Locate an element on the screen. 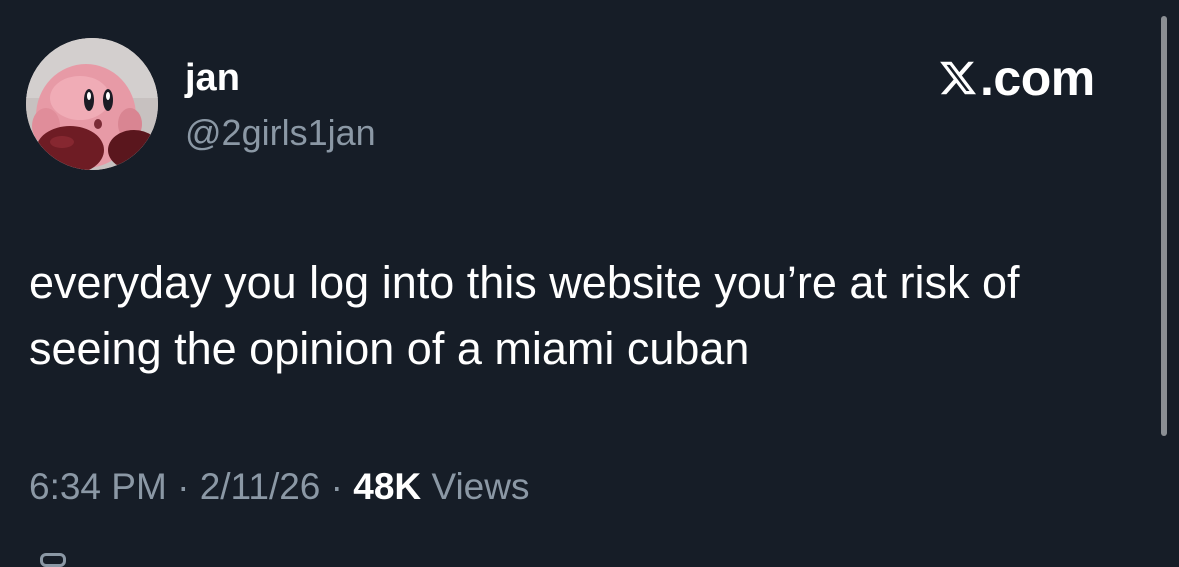 The image size is (1179, 567). kirby-avatar-icon is located at coordinates (92, 104).